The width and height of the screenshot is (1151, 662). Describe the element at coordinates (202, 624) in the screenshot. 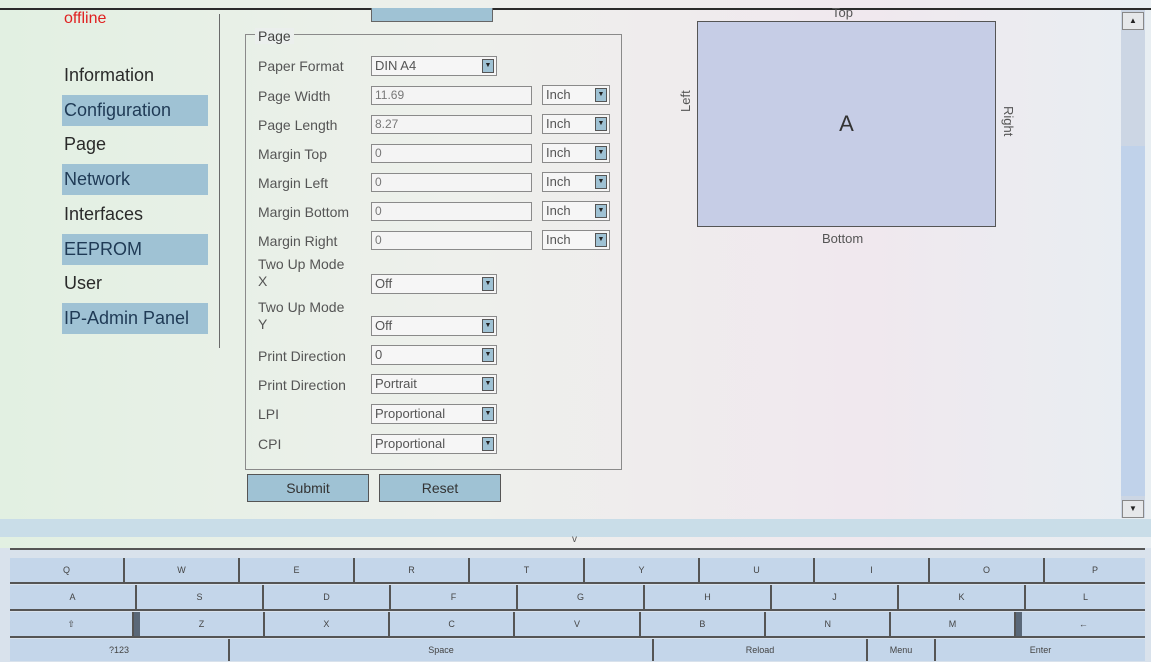

I see `key-z: Z` at that location.